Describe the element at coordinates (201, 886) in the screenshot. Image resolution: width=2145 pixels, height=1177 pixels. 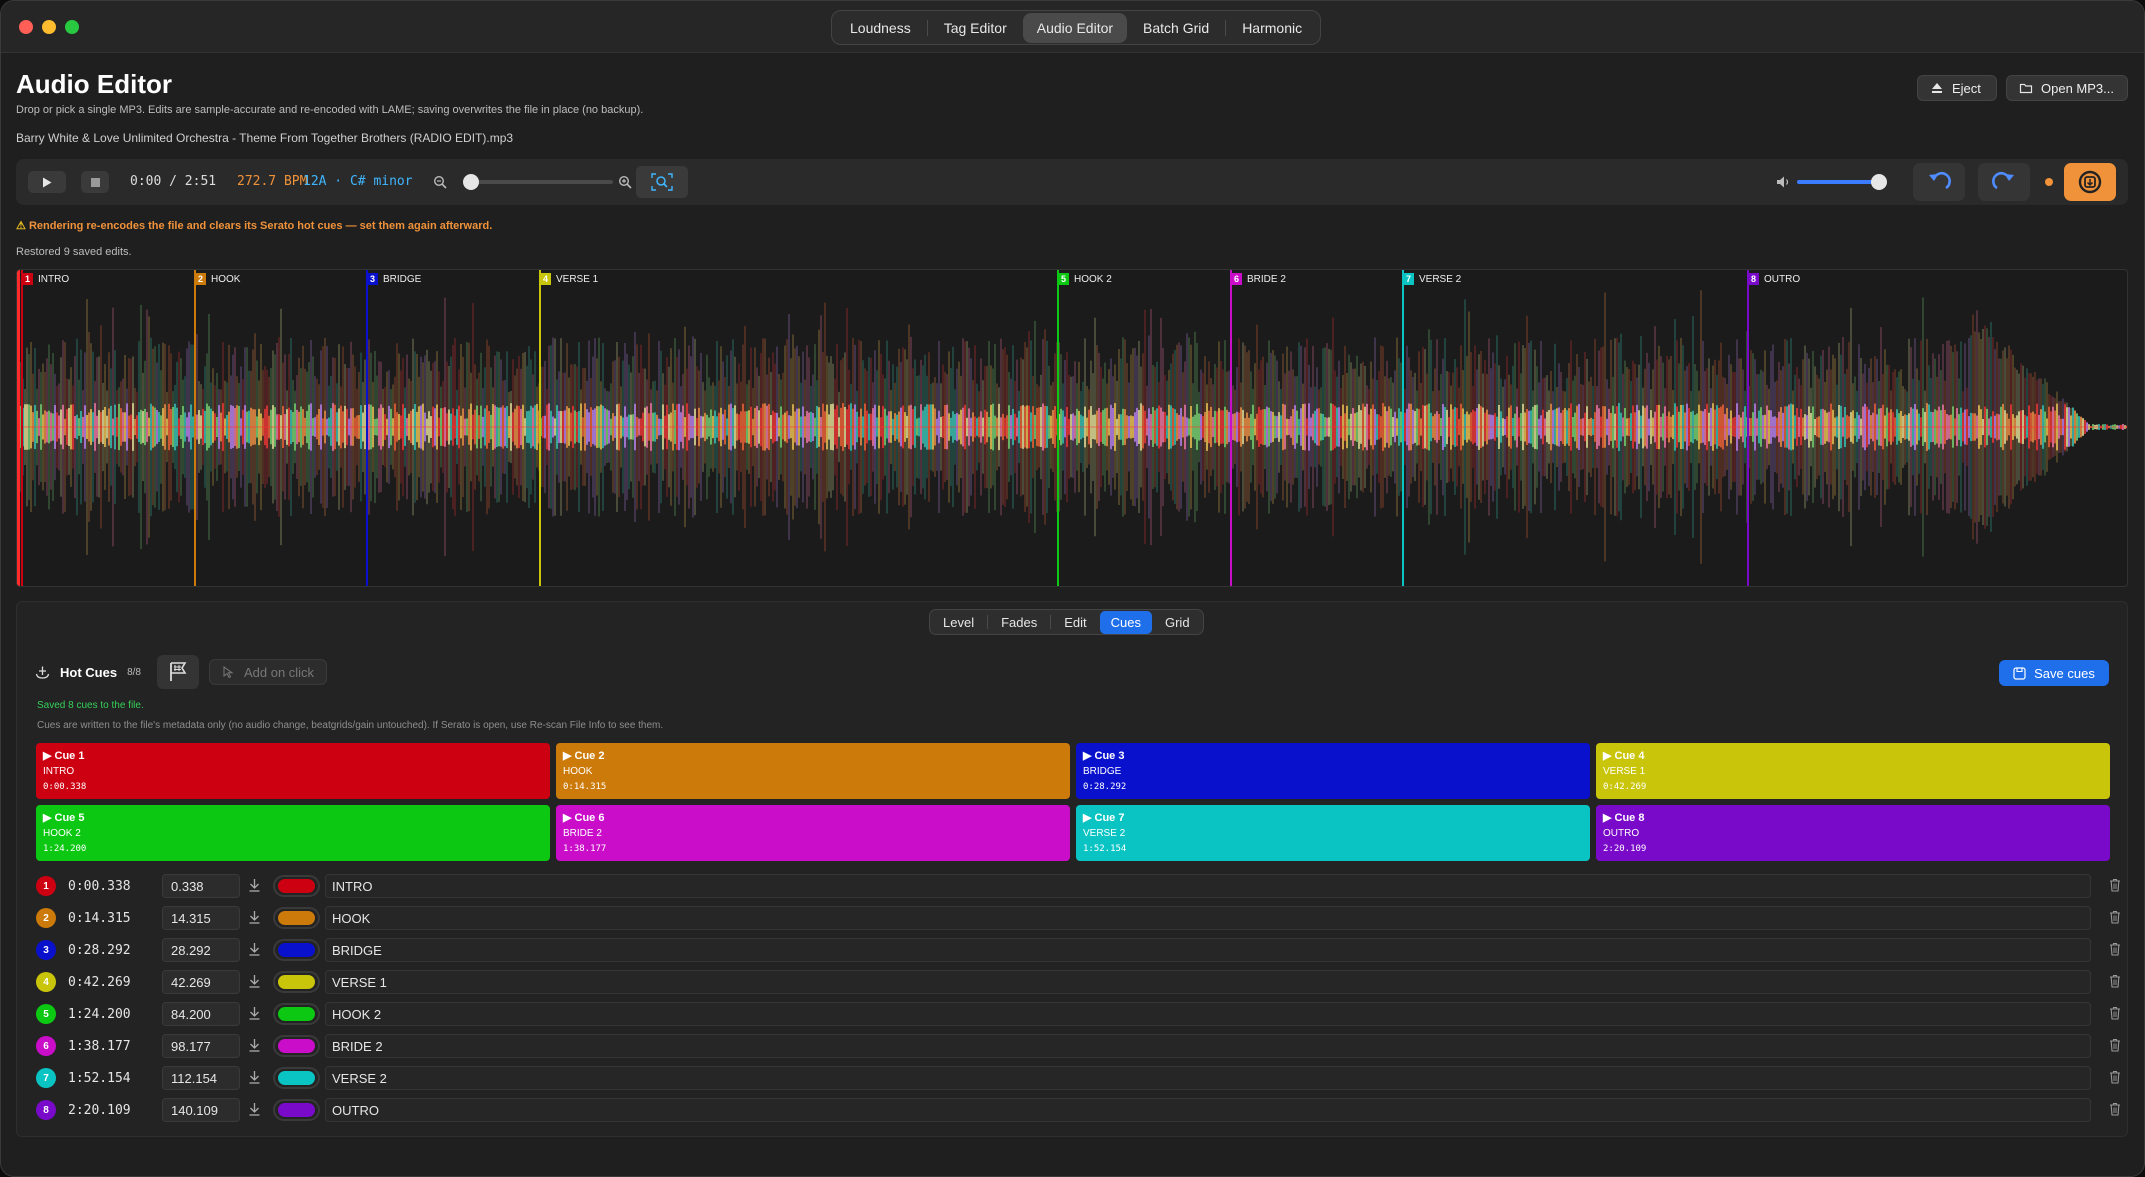
I see `cue-seconds-field: 0.338` at that location.